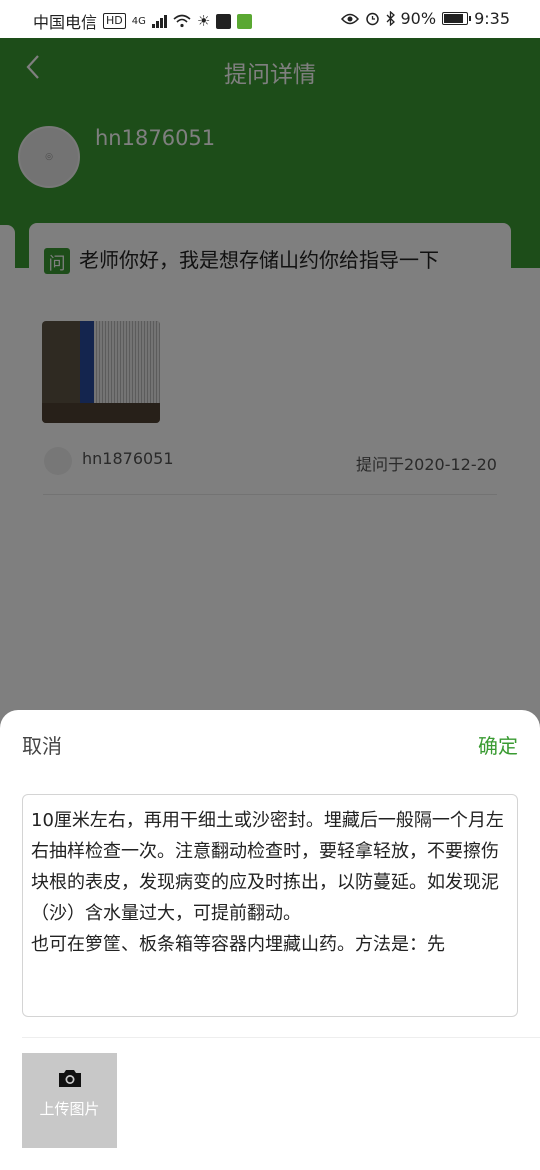 The image size is (540, 1170). I want to click on sheet-divider, so click(281, 1037).